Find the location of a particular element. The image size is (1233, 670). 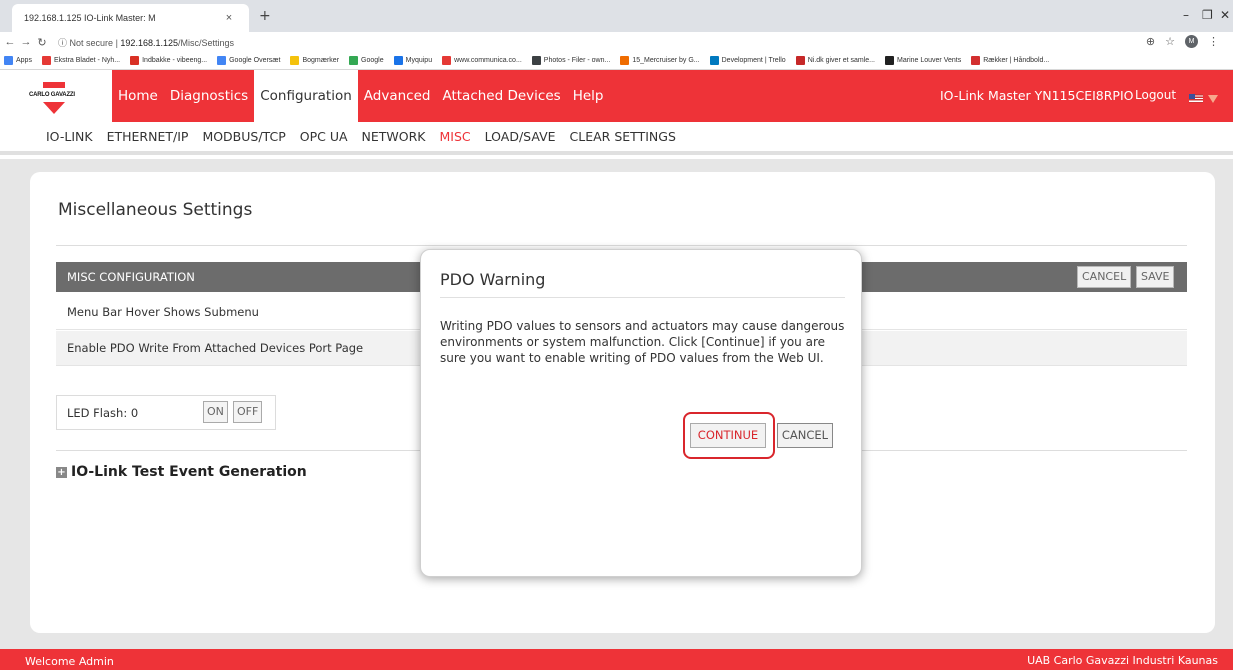

nav-advanced: Advanced is located at coordinates (397, 96).